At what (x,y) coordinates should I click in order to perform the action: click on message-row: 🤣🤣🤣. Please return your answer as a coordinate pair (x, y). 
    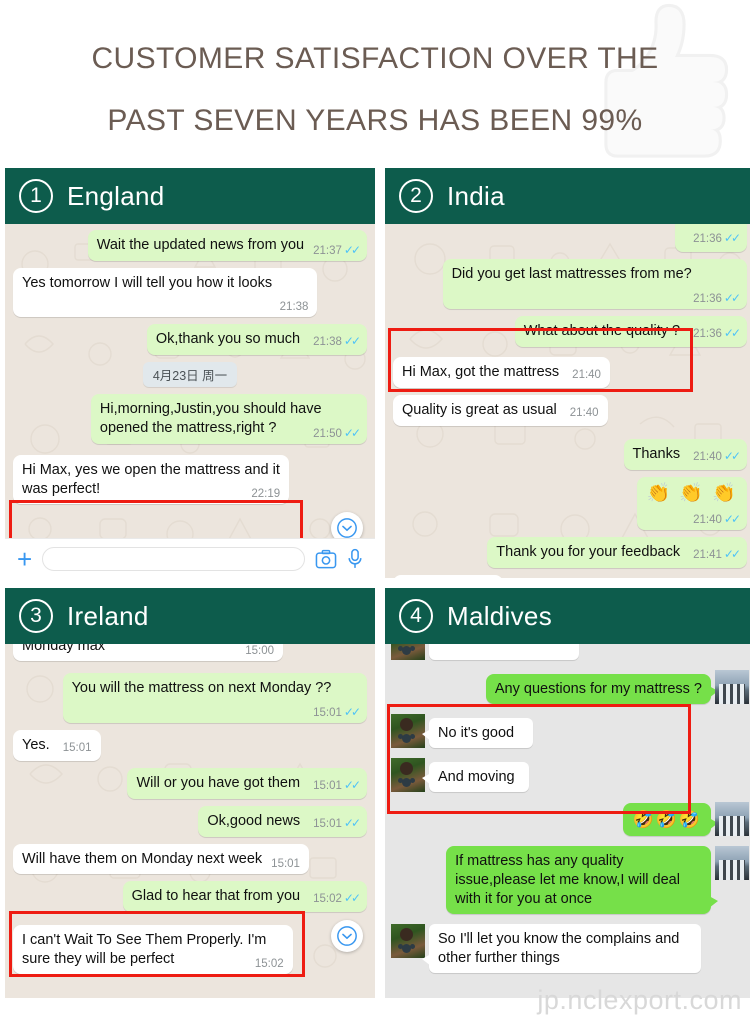
    Looking at the image, I should click on (570, 819).